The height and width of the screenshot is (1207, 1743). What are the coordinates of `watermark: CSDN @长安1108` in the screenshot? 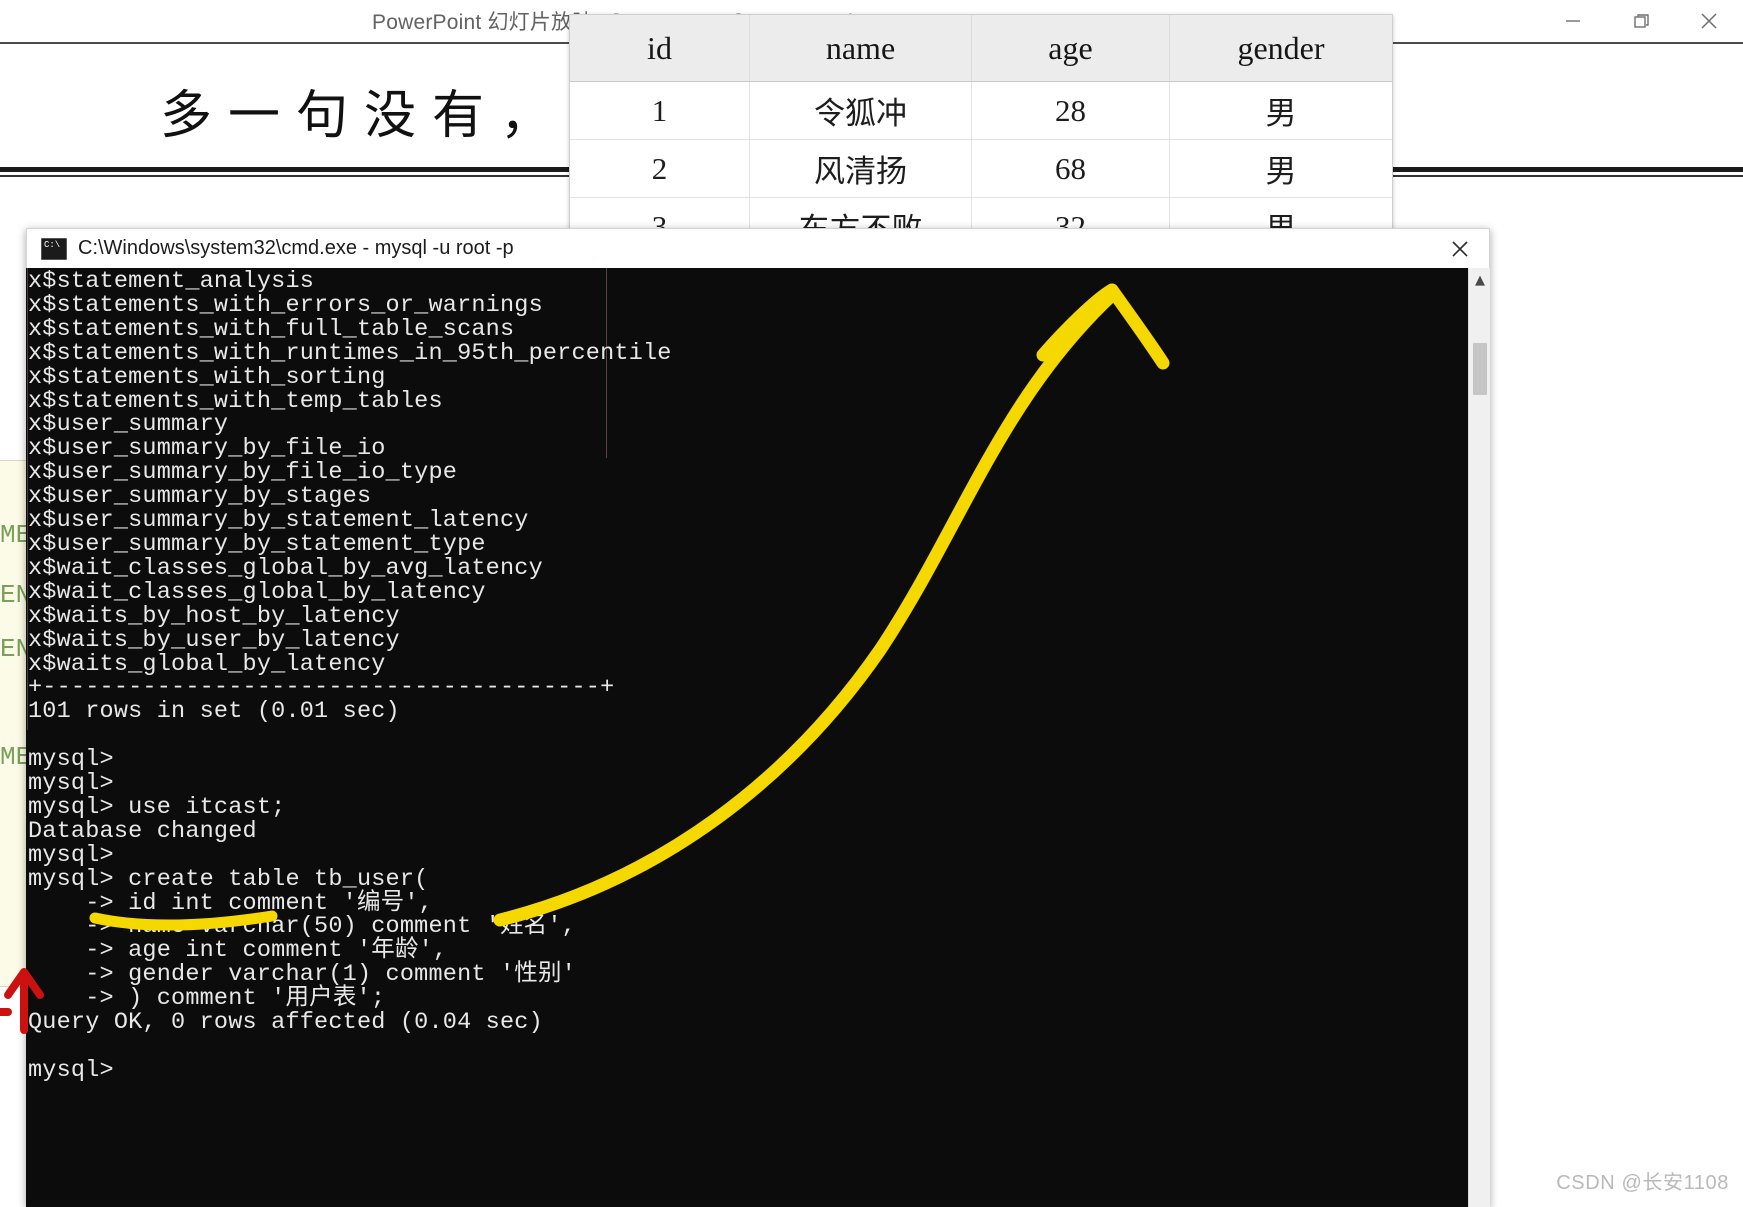 It's located at (1642, 1183).